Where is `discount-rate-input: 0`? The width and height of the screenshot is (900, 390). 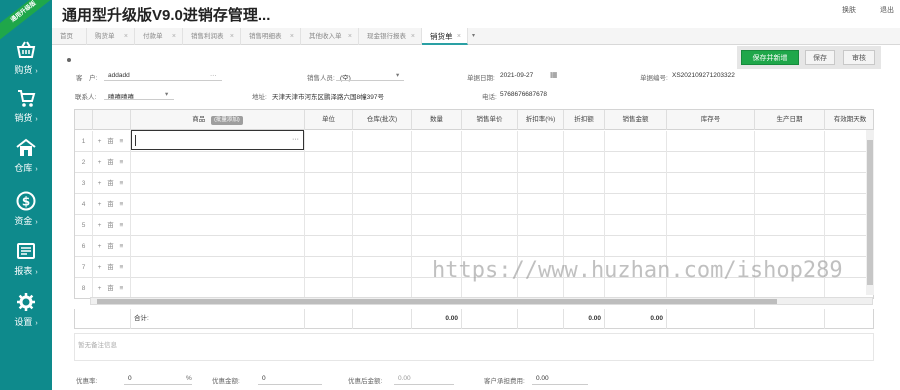 discount-rate-input: 0 is located at coordinates (130, 378).